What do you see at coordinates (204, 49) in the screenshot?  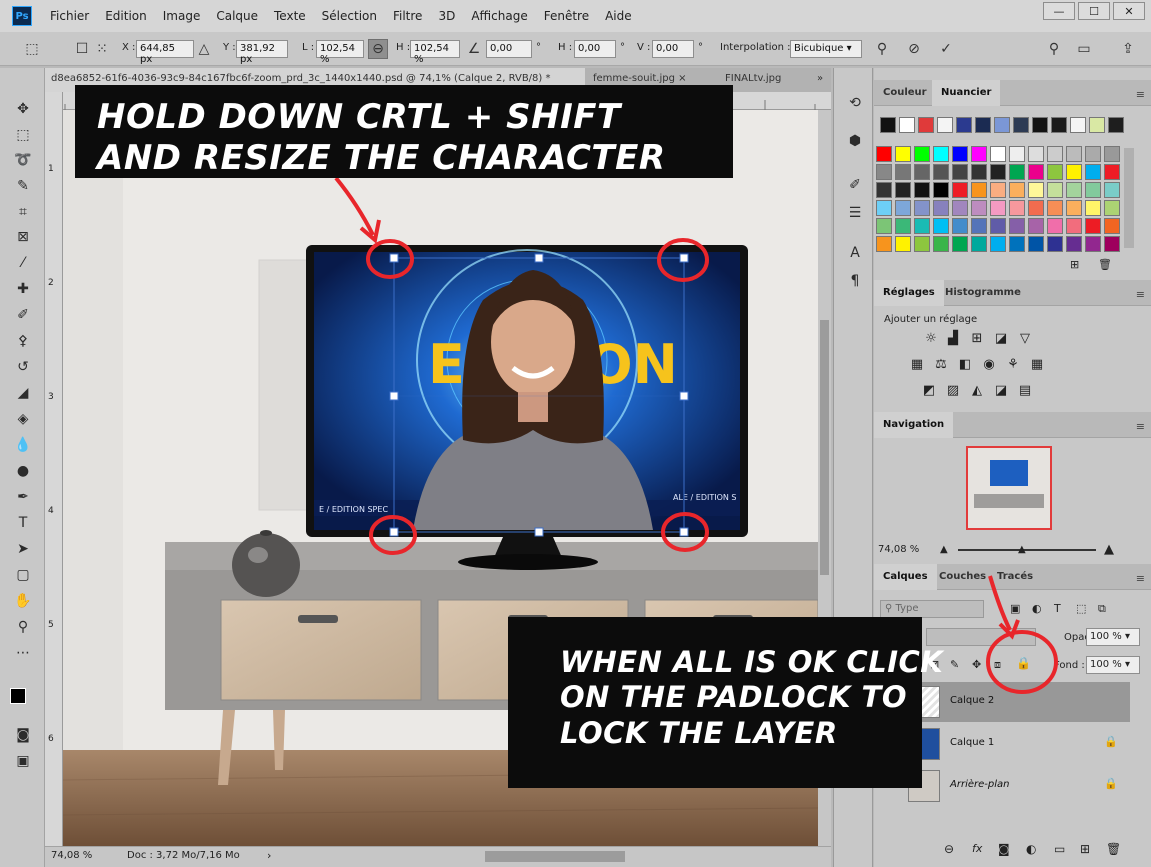 I see `triangle-icon: △` at bounding box center [204, 49].